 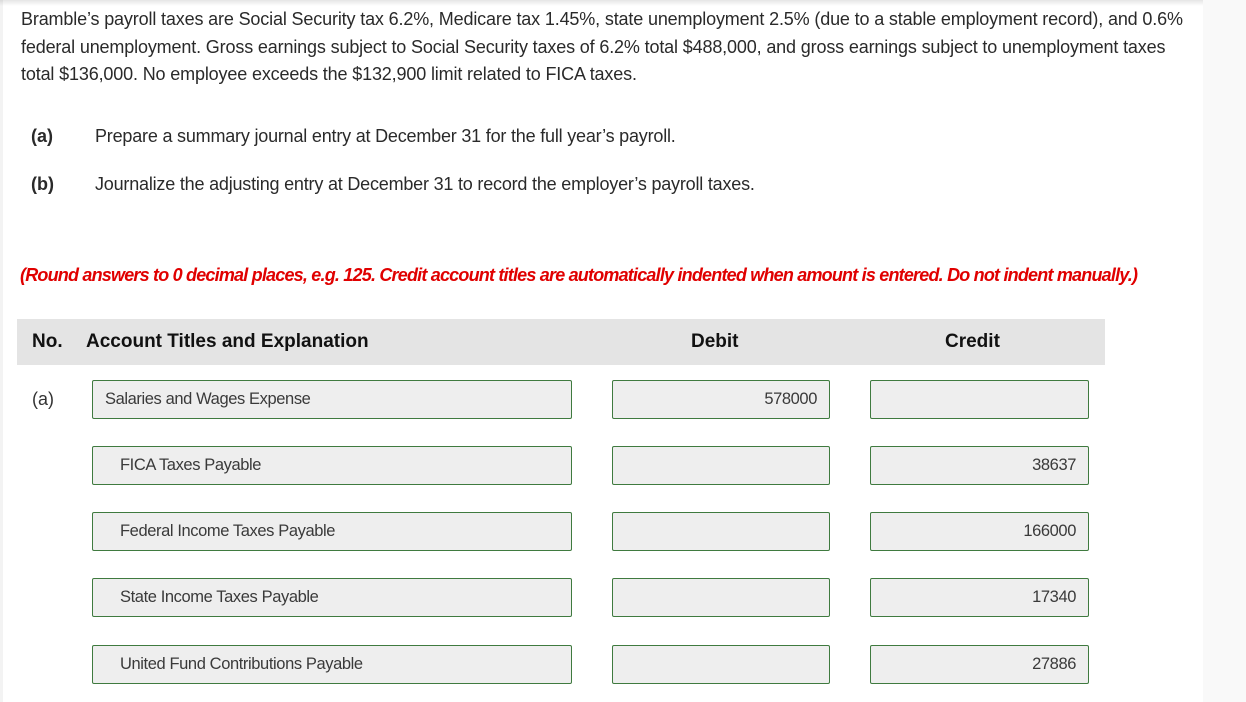 I want to click on header-debit: Debit, so click(x=715, y=341).